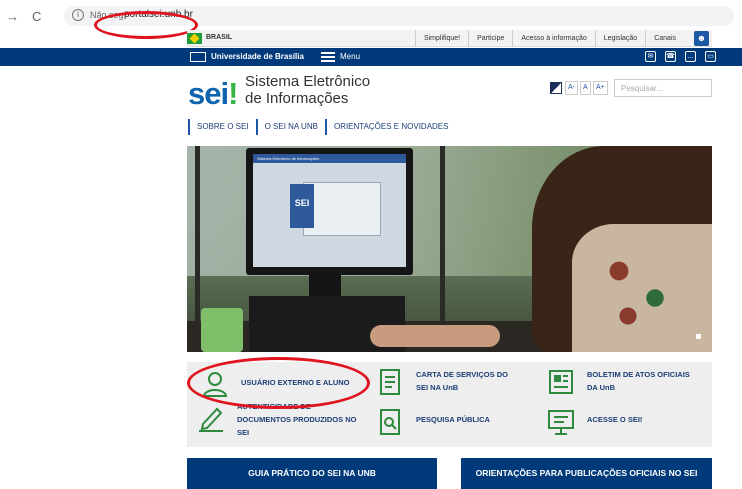 This screenshot has height=489, width=742. Describe the element at coordinates (642, 288) in the screenshot. I see `person-shirt` at that location.